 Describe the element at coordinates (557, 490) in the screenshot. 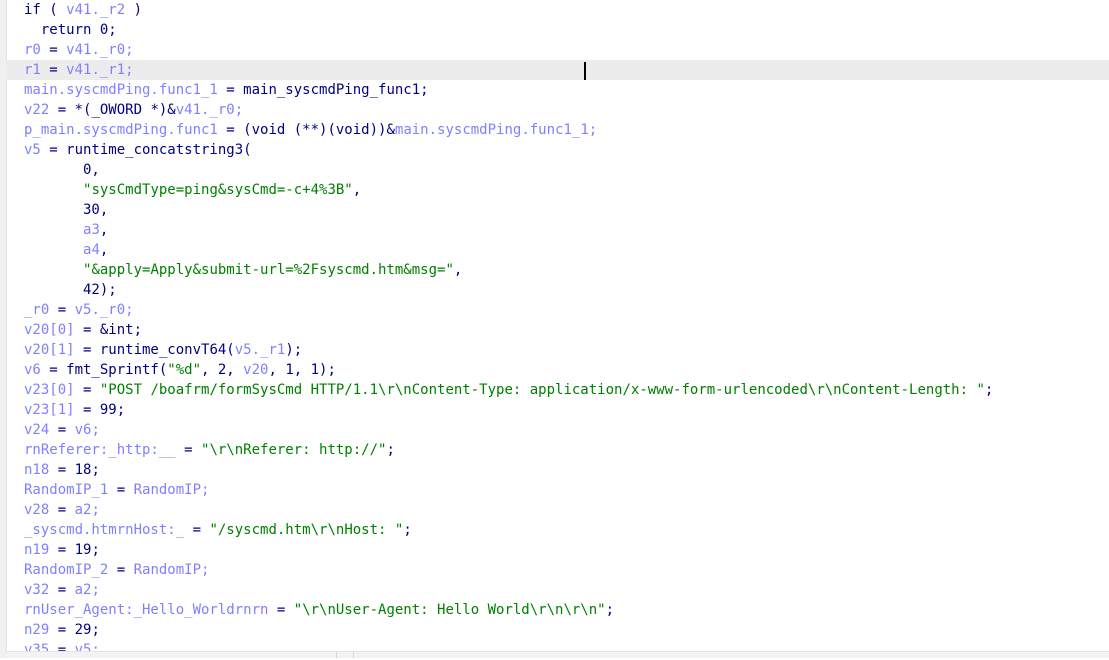

I see `code-line: RandomIP_1 = RandomIP;` at that location.